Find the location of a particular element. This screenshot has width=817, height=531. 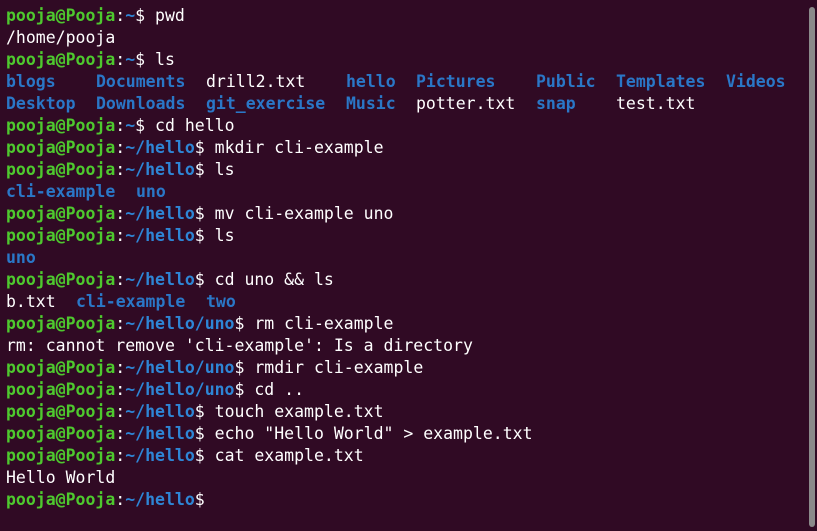

dir-entry: Templates is located at coordinates (661, 81).